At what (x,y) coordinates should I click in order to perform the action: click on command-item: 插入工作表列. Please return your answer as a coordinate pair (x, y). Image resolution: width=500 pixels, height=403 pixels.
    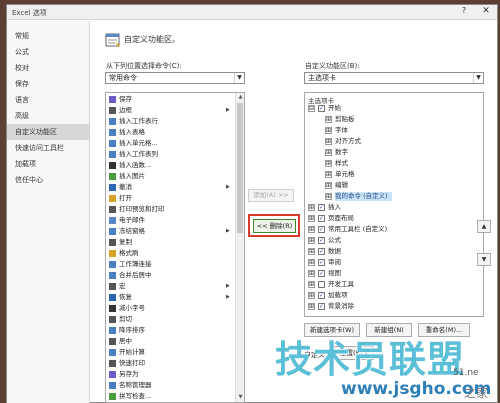
    Looking at the image, I should click on (171, 154).